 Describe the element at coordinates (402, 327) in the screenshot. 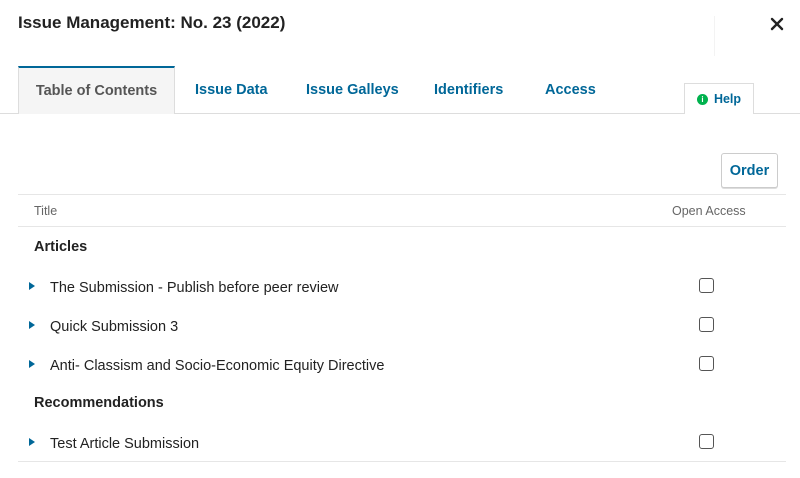

I see `table-row: Quick Submission 3` at that location.